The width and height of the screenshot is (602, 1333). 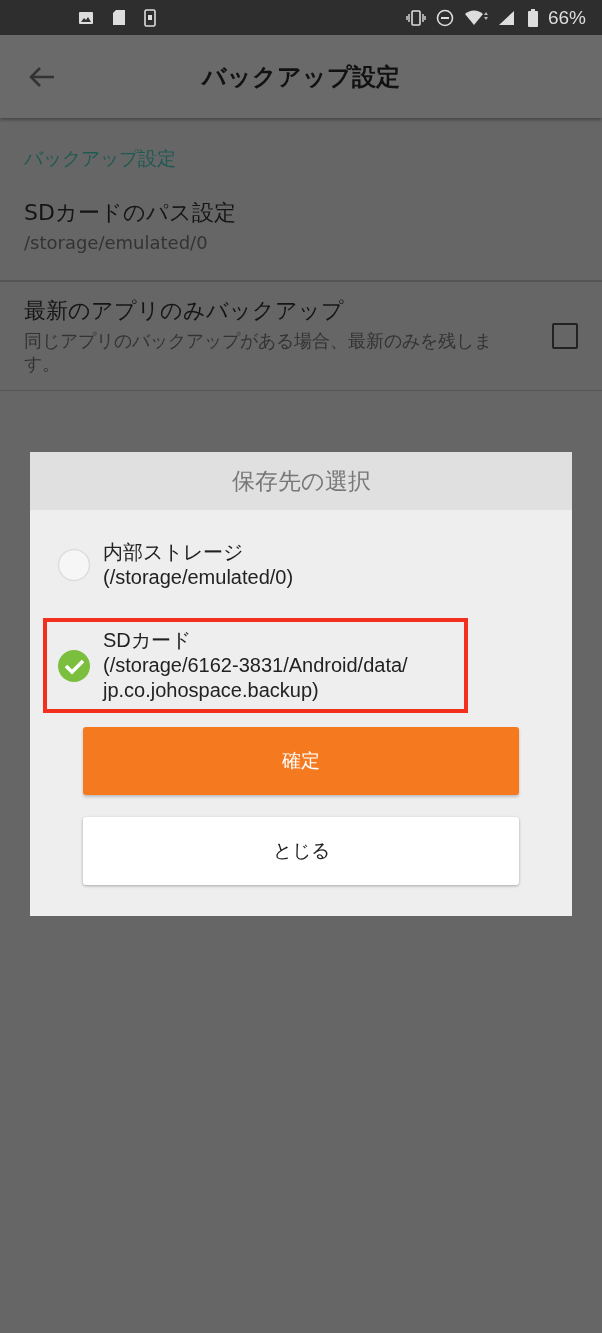 I want to click on sd-card-icon, so click(x=119, y=17).